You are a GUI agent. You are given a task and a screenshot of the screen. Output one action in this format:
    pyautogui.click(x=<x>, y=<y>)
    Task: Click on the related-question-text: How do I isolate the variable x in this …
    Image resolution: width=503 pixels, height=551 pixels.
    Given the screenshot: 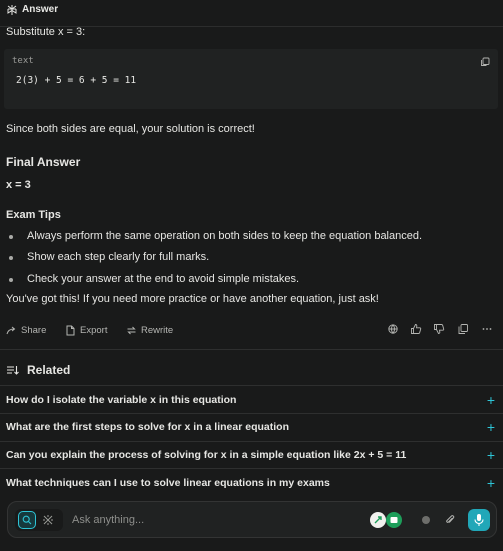 What is the action you would take?
    pyautogui.click(x=121, y=399)
    